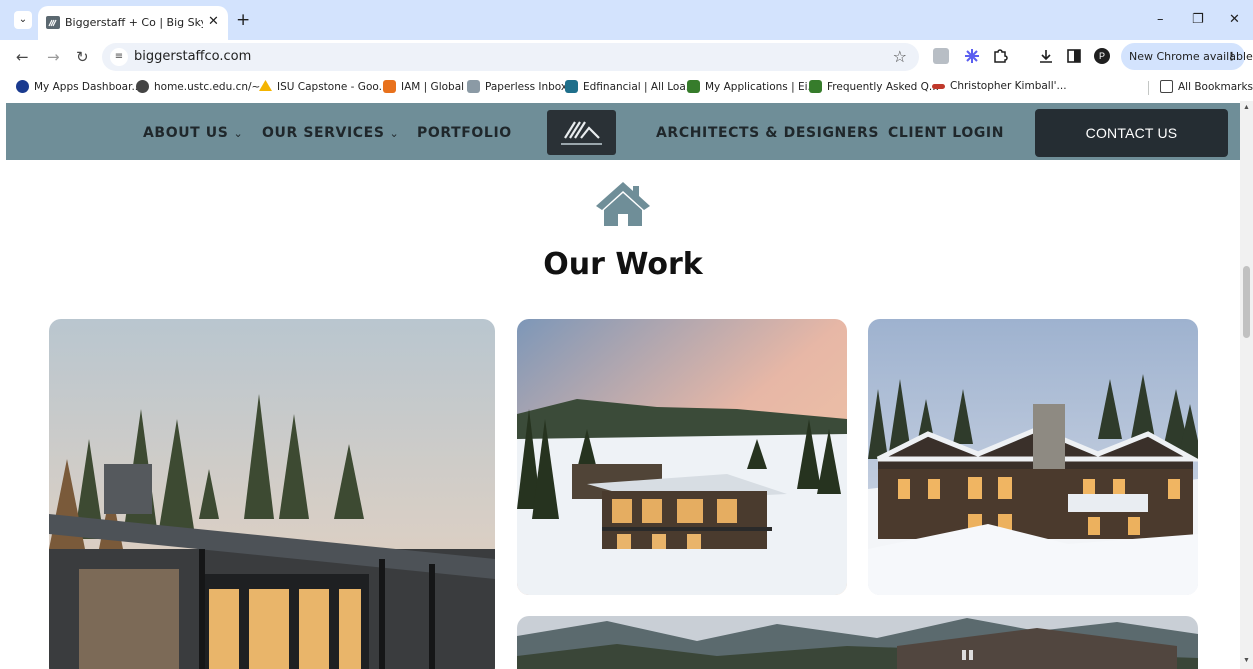 The height and width of the screenshot is (669, 1253). Describe the element at coordinates (941, 56) in the screenshot. I see `extension-k-icon` at that location.